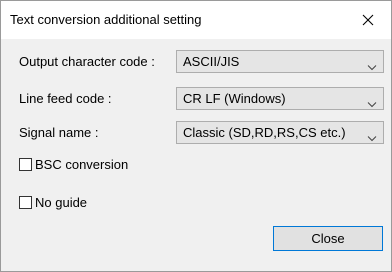 The width and height of the screenshot is (392, 272). I want to click on close-icon, so click(368, 20).